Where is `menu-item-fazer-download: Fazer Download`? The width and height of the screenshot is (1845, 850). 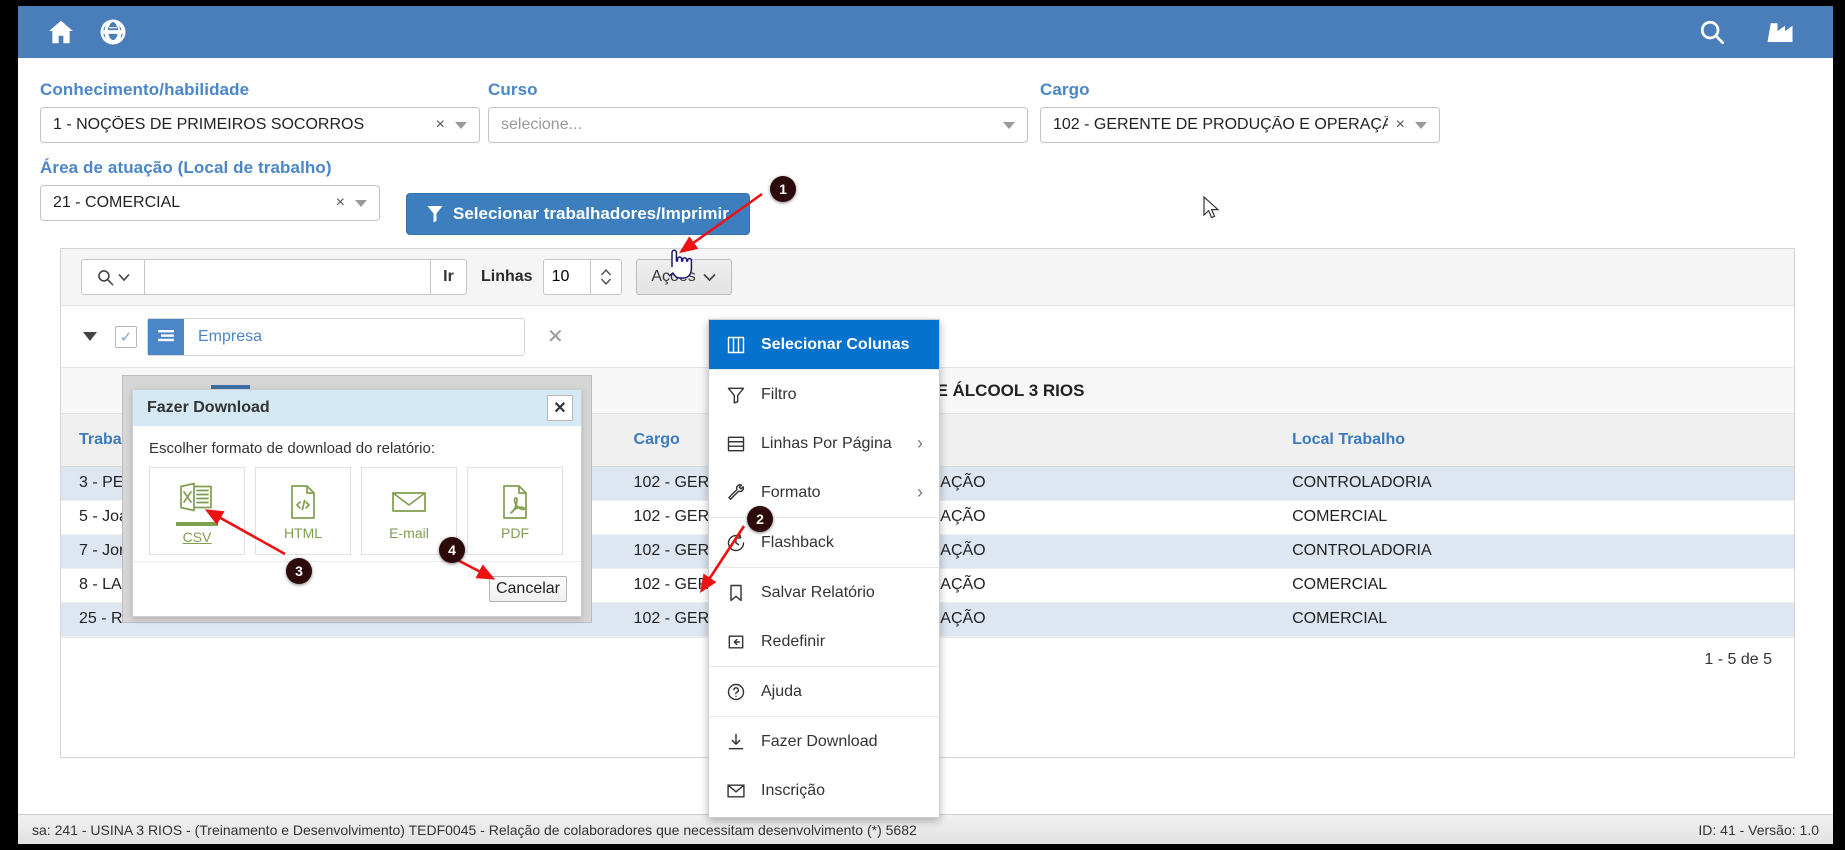
menu-item-fazer-download: Fazer Download is located at coordinates (824, 741).